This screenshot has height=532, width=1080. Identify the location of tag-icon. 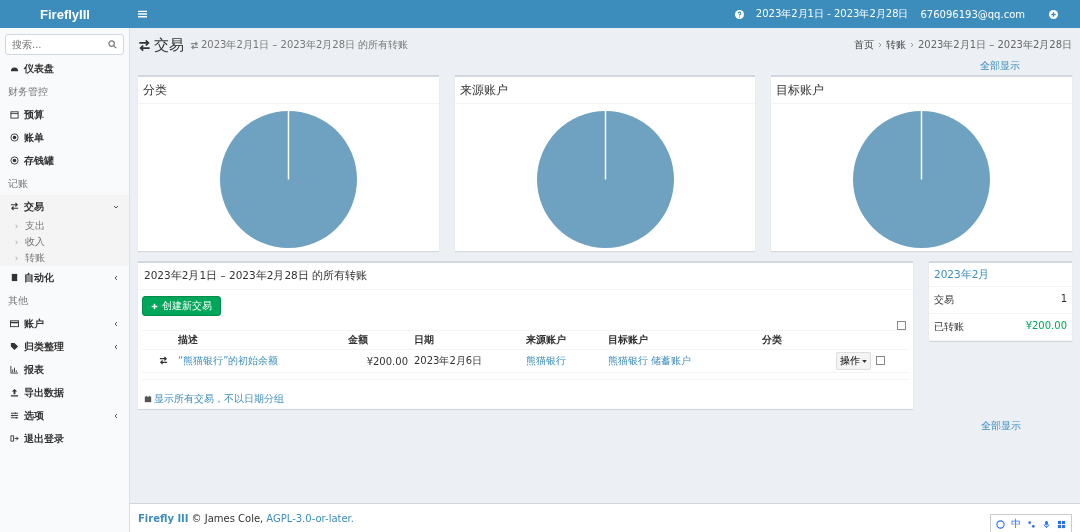
(14, 346).